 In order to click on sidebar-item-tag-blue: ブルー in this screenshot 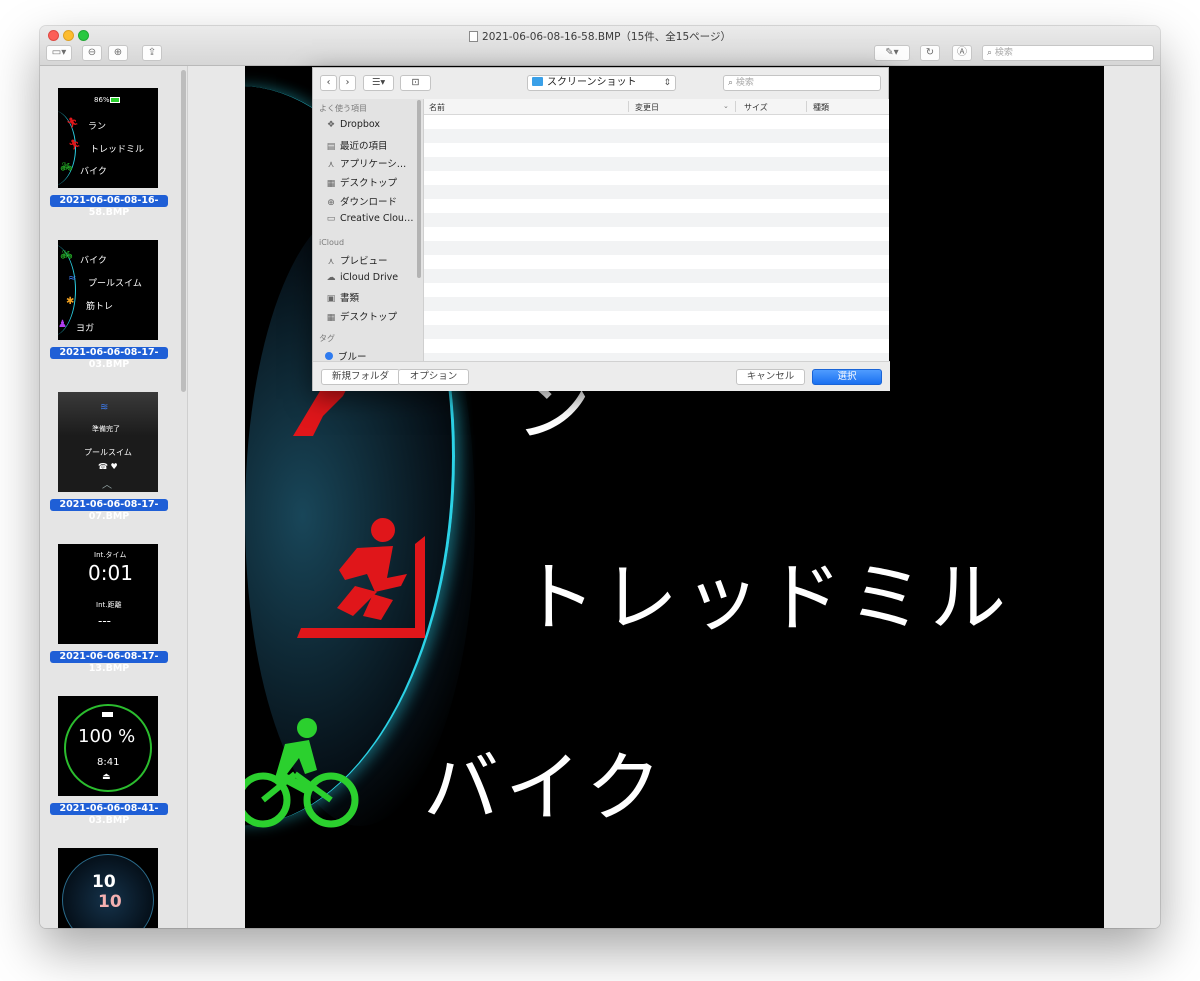, I will do `click(346, 355)`.